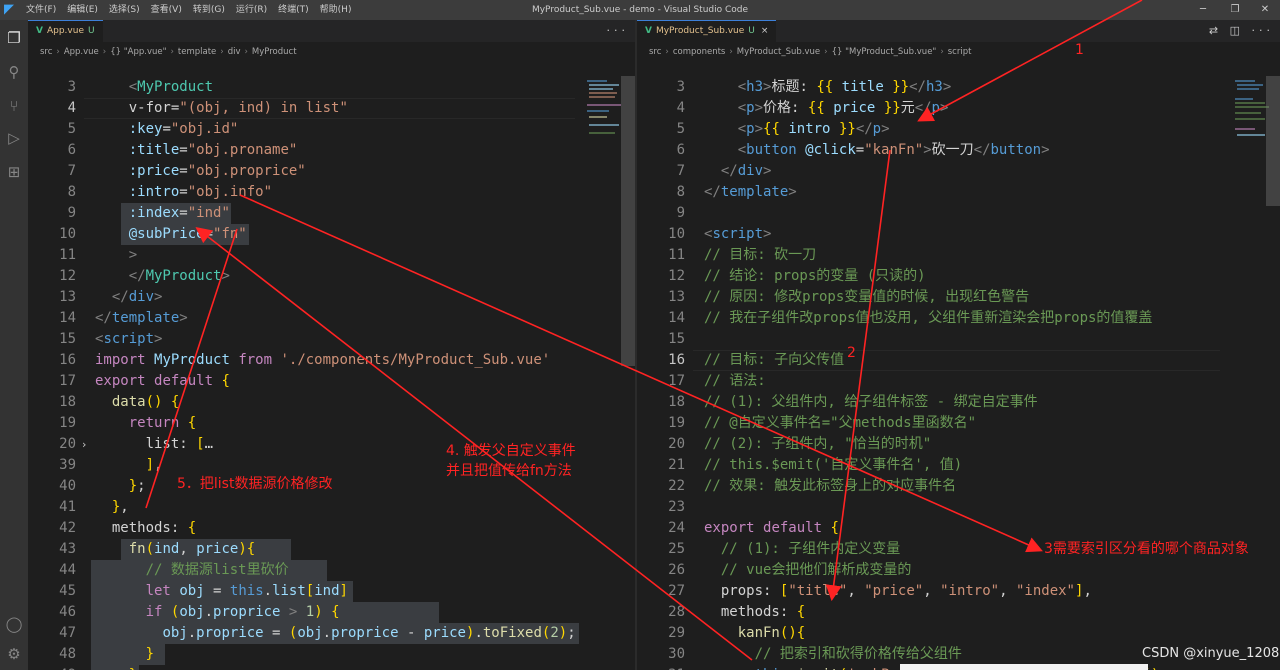  What do you see at coordinates (1079, 50) in the screenshot?
I see `annotation-1: 1` at bounding box center [1079, 50].